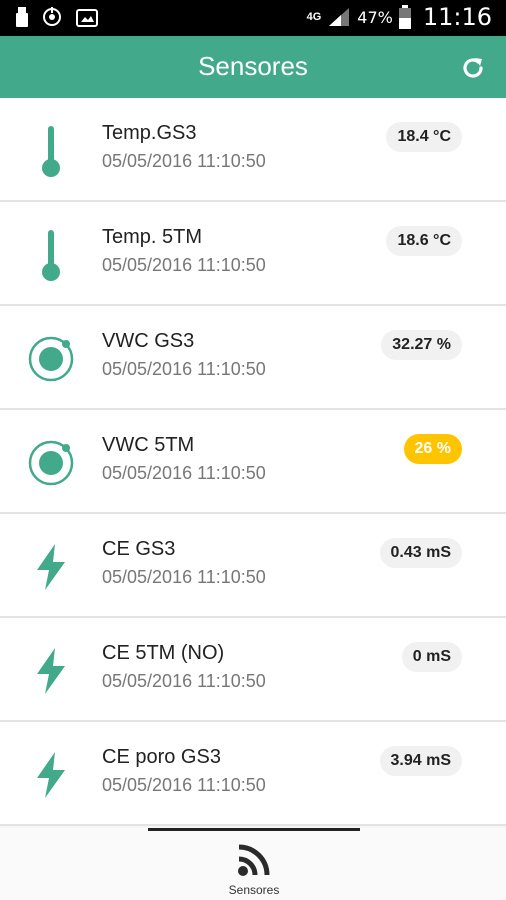 The height and width of the screenshot is (900, 506). I want to click on status-bar: 4G 47% 11:16, so click(253, 18).